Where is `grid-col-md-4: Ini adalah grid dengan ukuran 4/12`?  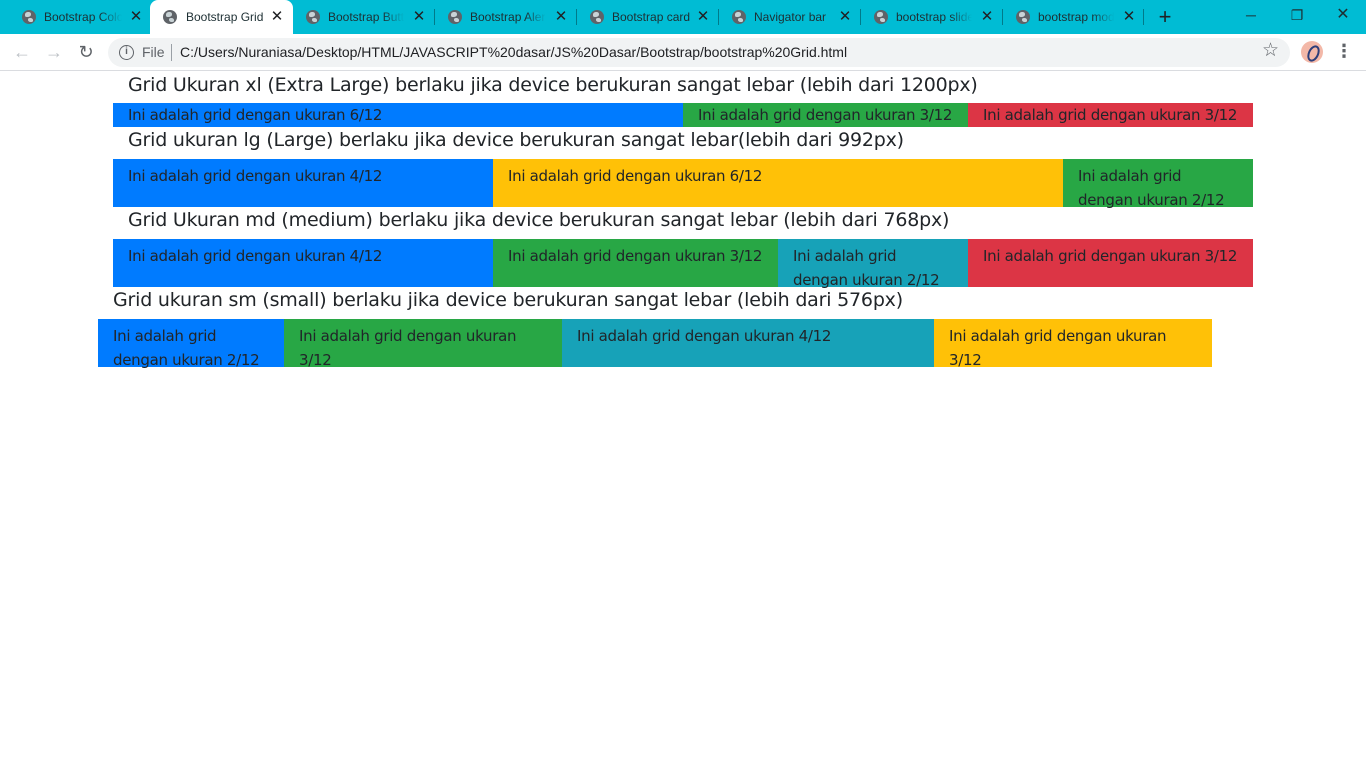 grid-col-md-4: Ini adalah grid dengan ukuran 4/12 is located at coordinates (303, 263).